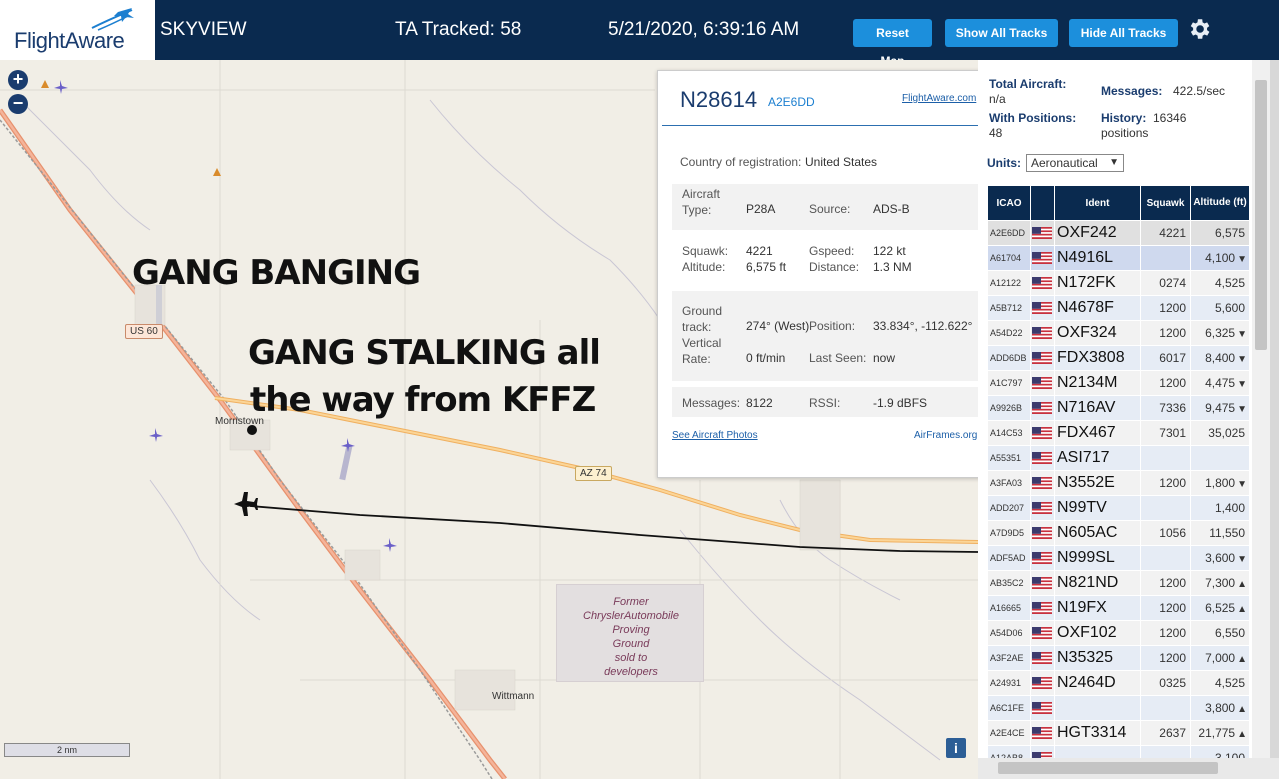 Image resolution: width=1279 pixels, height=779 pixels. I want to click on horizontal-scrollbar, so click(1128, 768).